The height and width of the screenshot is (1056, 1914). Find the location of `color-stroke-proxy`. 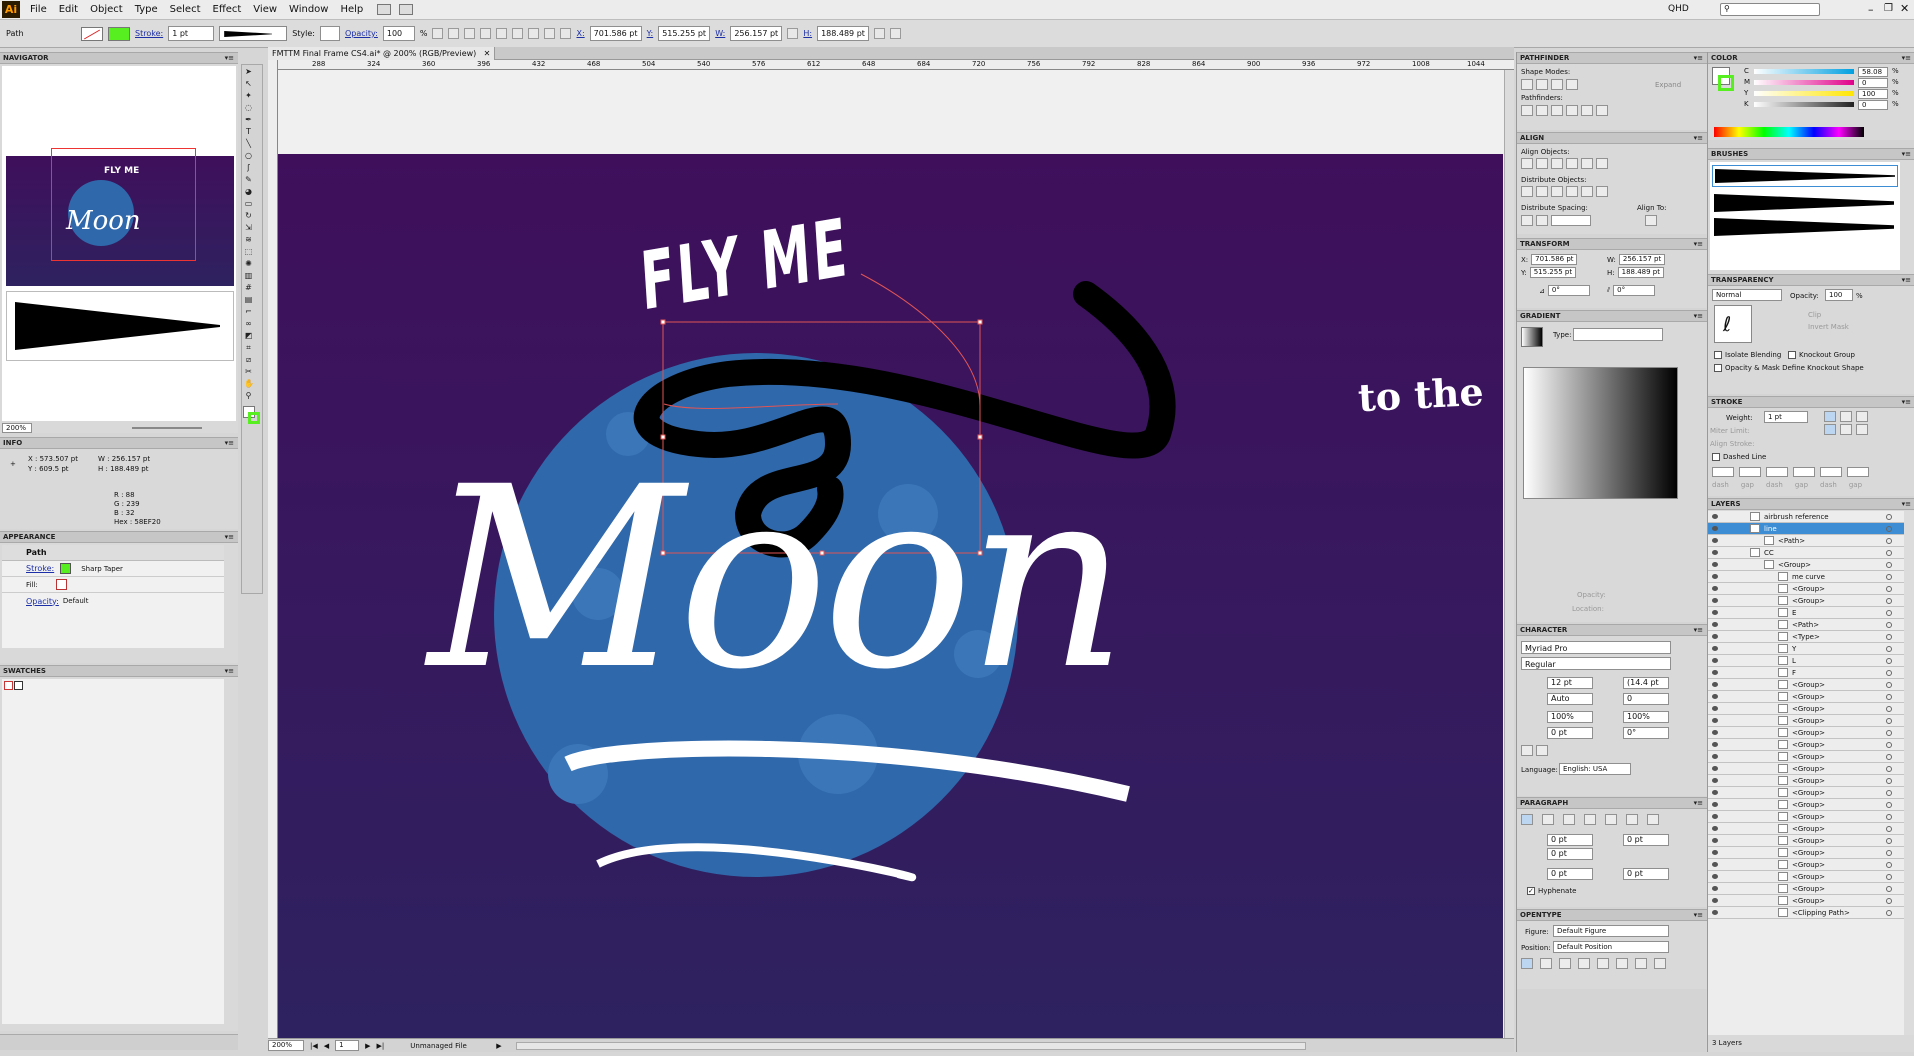

color-stroke-proxy is located at coordinates (1726, 83).